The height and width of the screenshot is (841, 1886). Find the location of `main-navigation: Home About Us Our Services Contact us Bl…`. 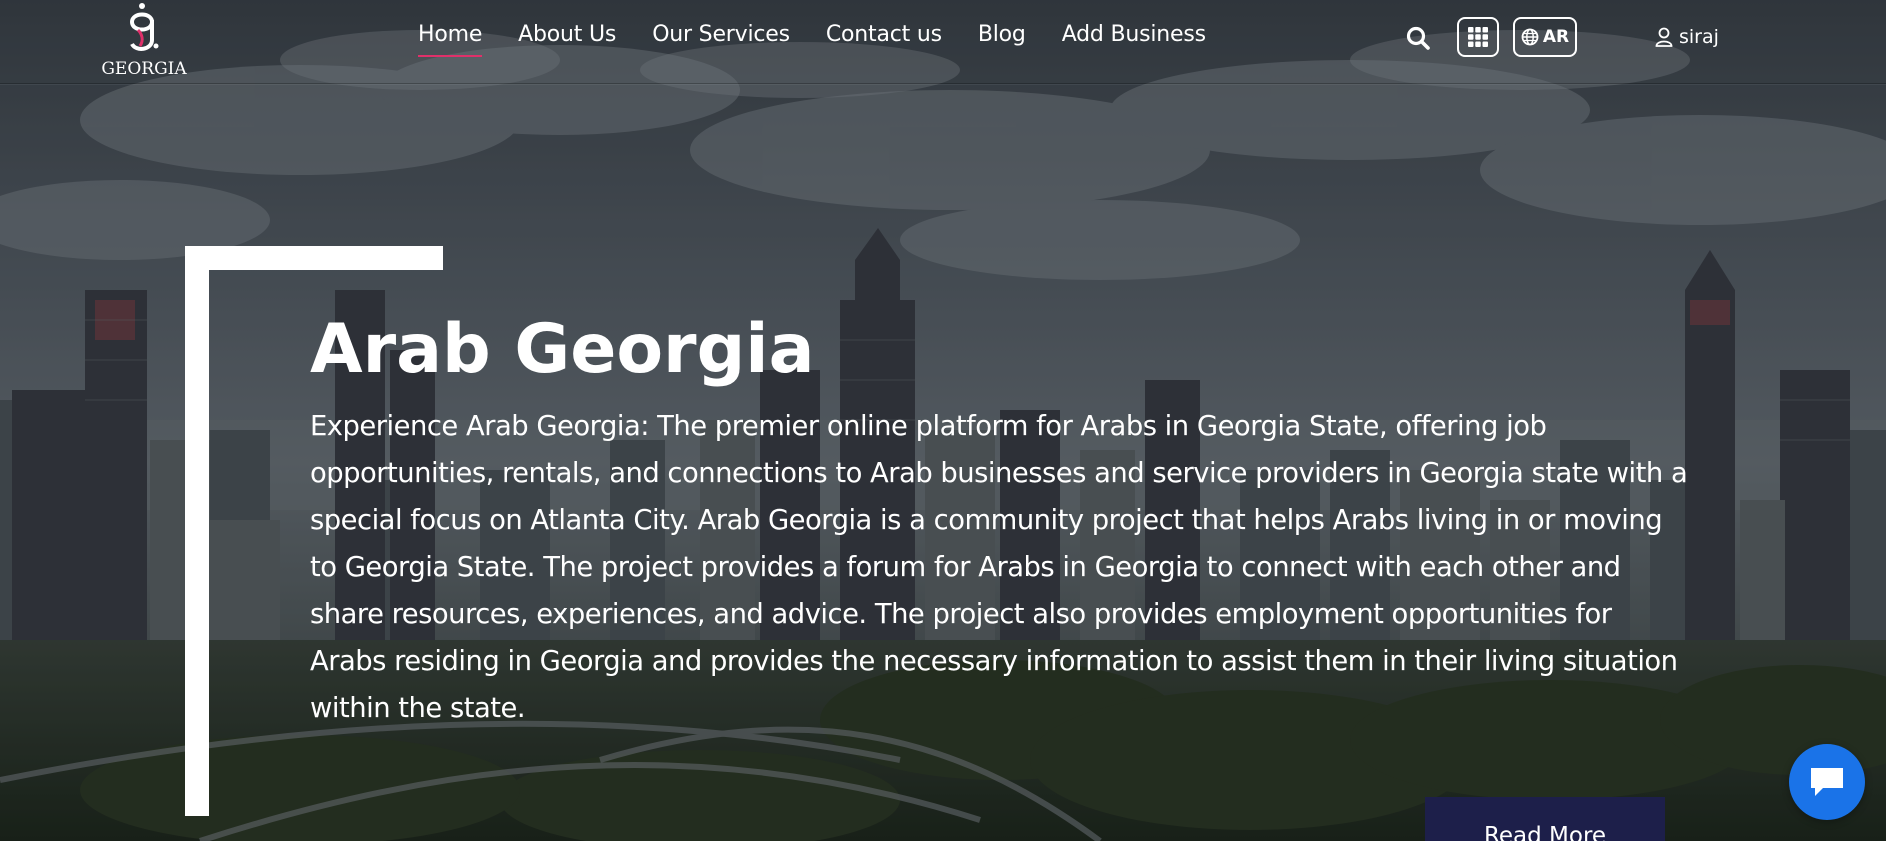

main-navigation: Home About Us Our Services Contact us Bl… is located at coordinates (830, 39).